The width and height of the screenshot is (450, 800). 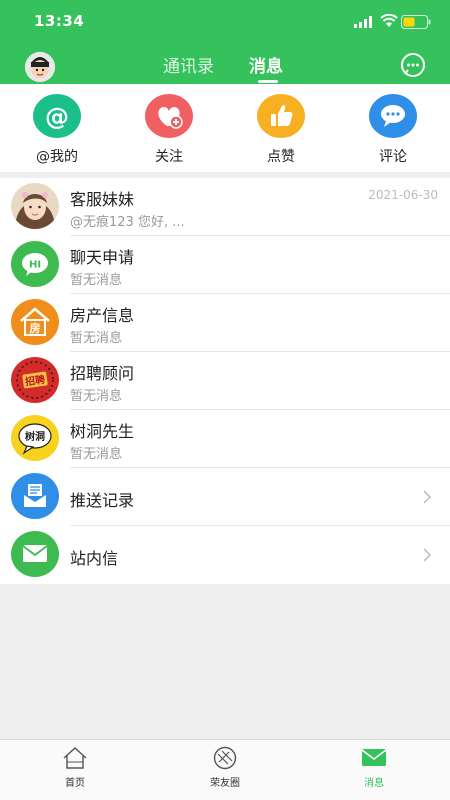 I want to click on tabbar-circle: 荣友圈, so click(x=224, y=770).